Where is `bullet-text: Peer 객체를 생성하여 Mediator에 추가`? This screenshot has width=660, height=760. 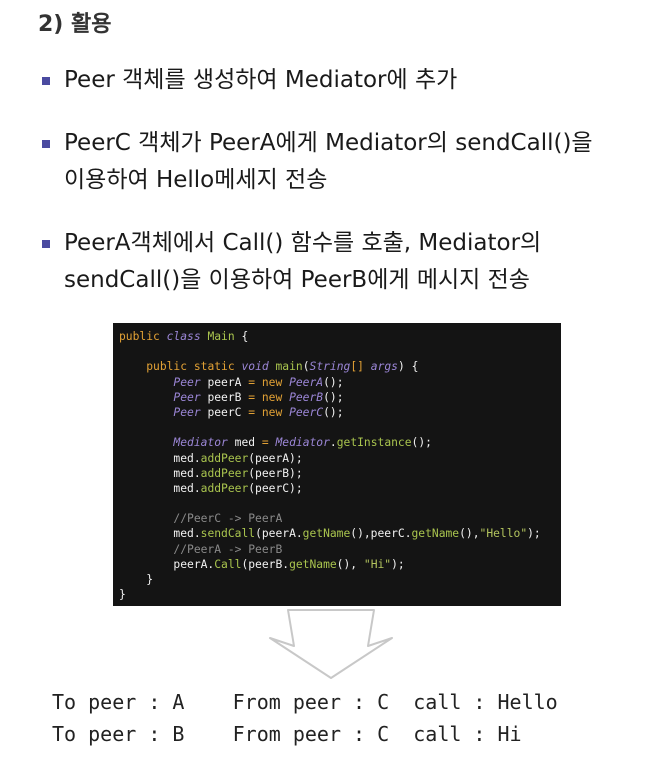 bullet-text: Peer 객체를 생성하여 Mediator에 추가 is located at coordinates (261, 80).